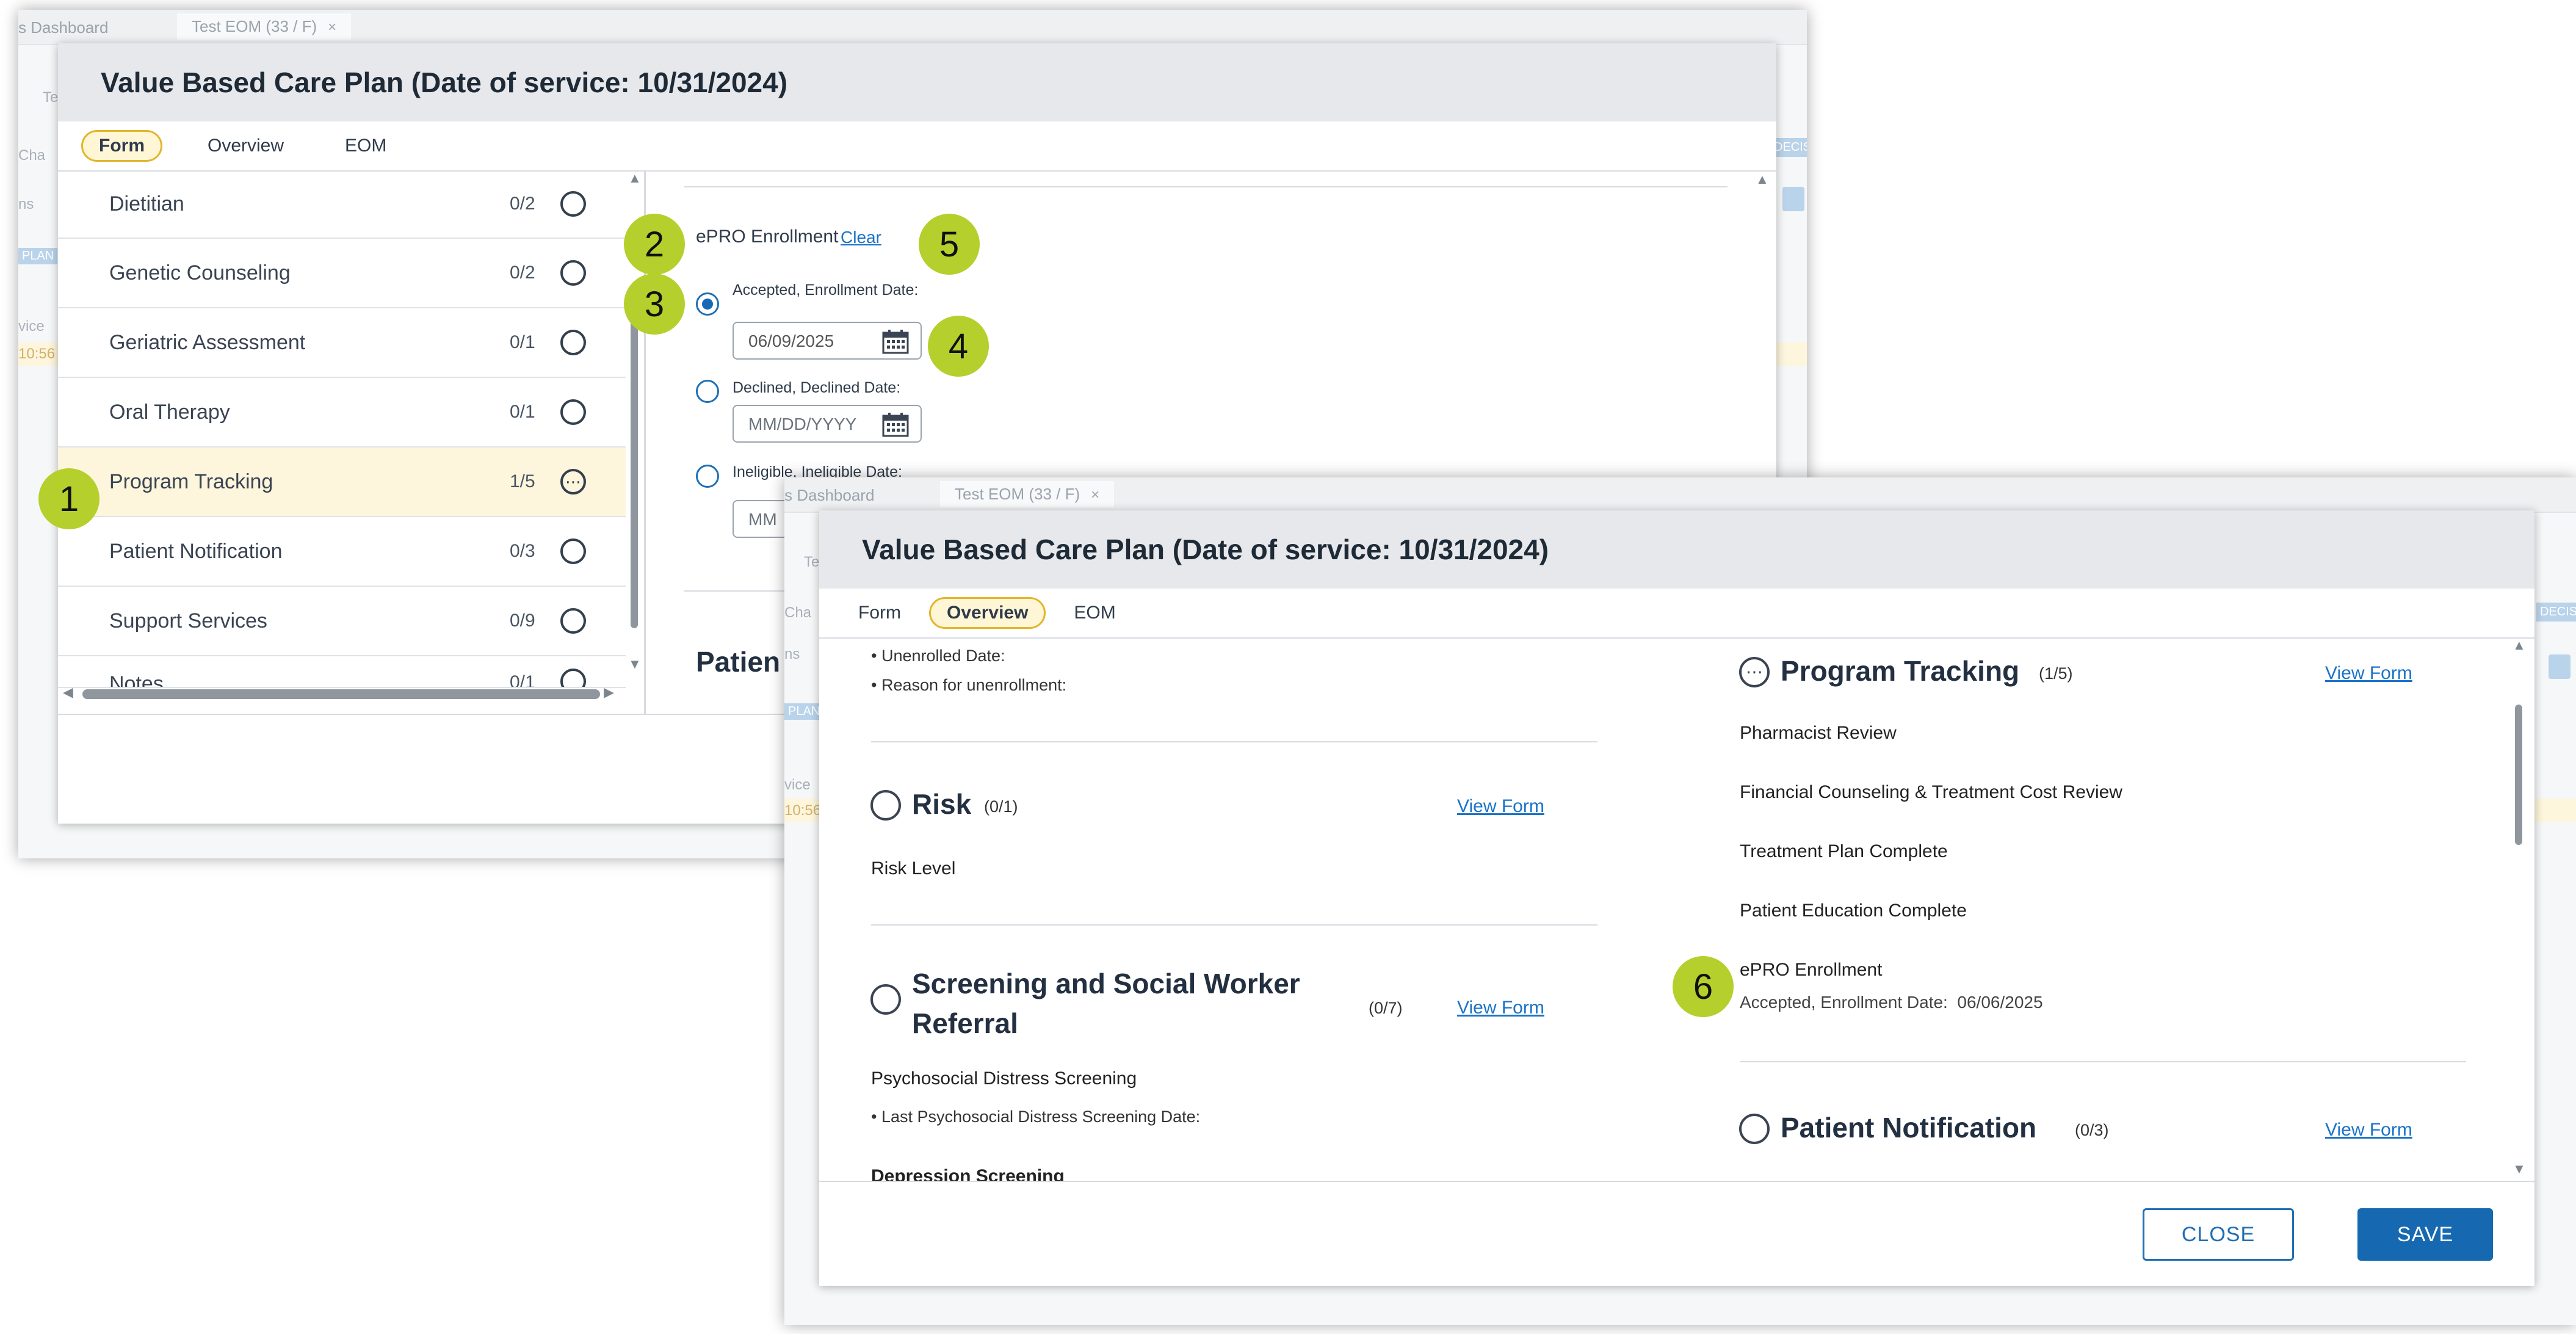  What do you see at coordinates (1900, 671) in the screenshot?
I see `program-tracking-section-title: Program Tracking` at bounding box center [1900, 671].